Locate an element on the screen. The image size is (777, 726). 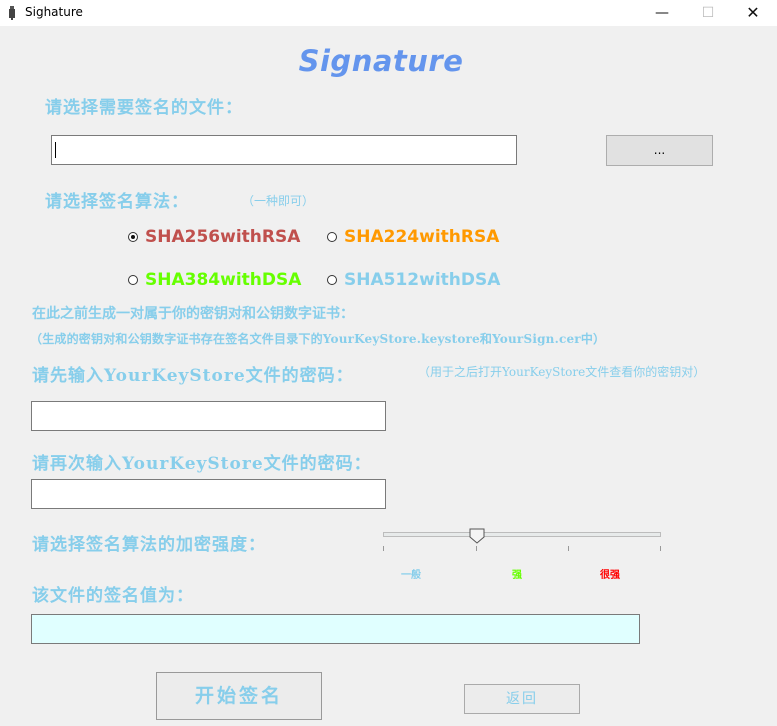
start-signing-button: 开始签名 is located at coordinates (239, 696).